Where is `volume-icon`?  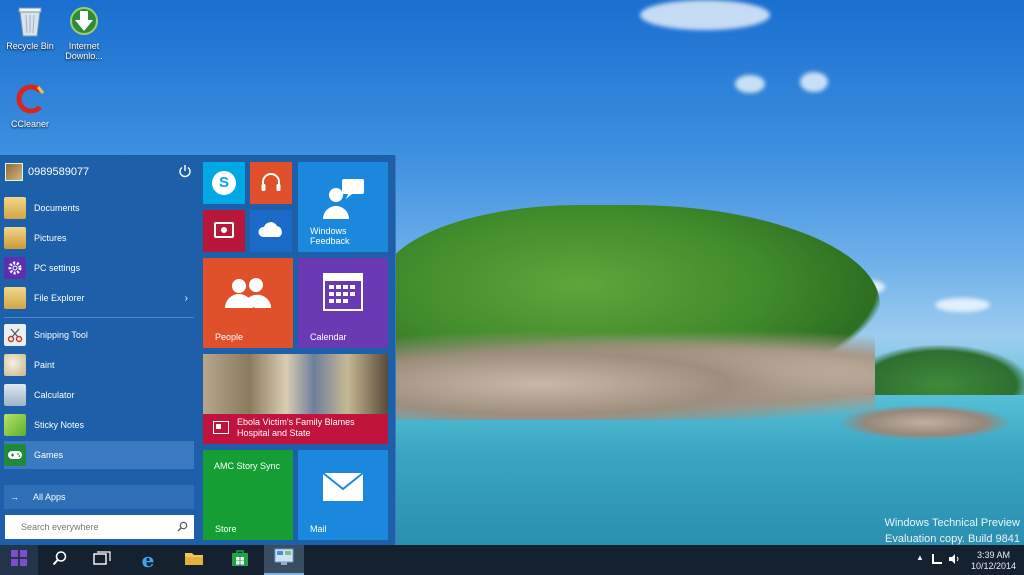
volume-icon is located at coordinates (954, 560).